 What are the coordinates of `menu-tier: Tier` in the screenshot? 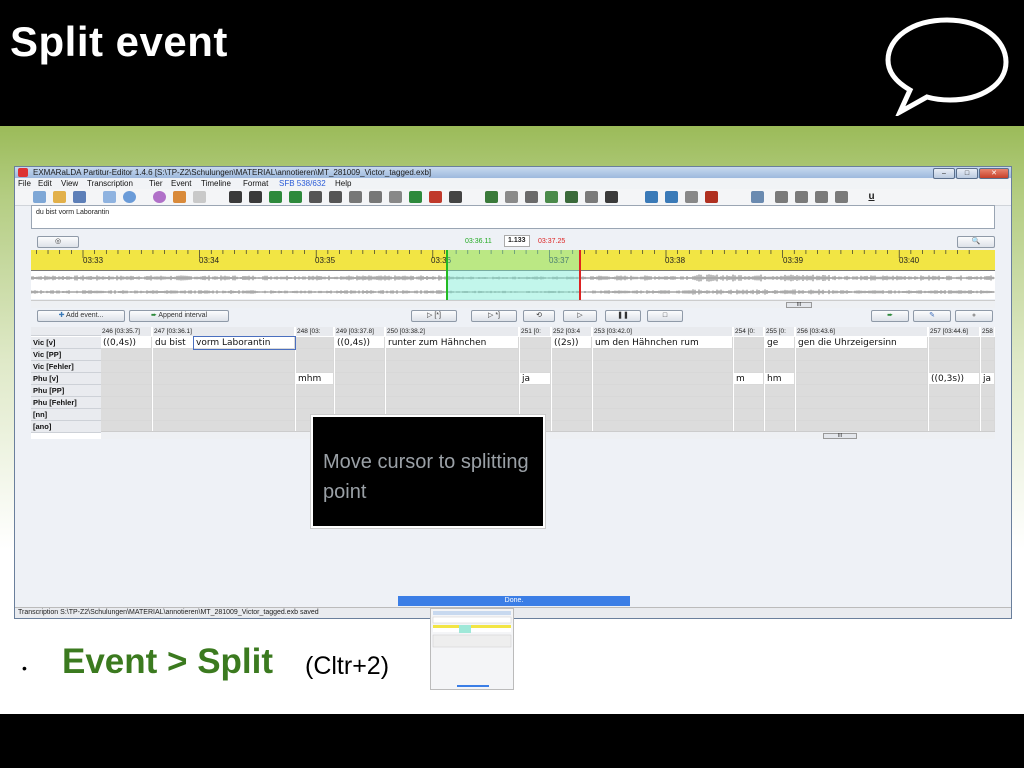 It's located at (155, 183).